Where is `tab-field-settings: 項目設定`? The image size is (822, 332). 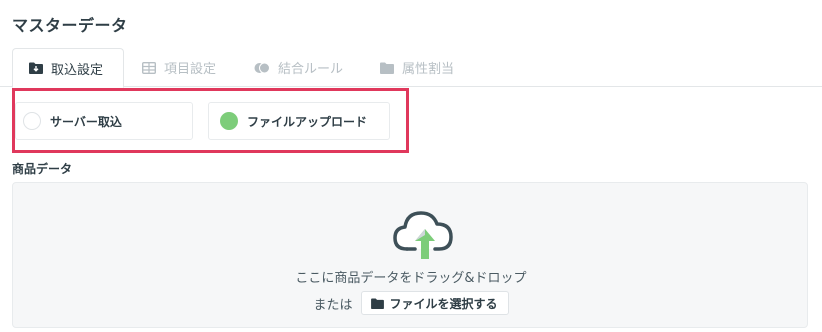 tab-field-settings: 項目設定 is located at coordinates (179, 67).